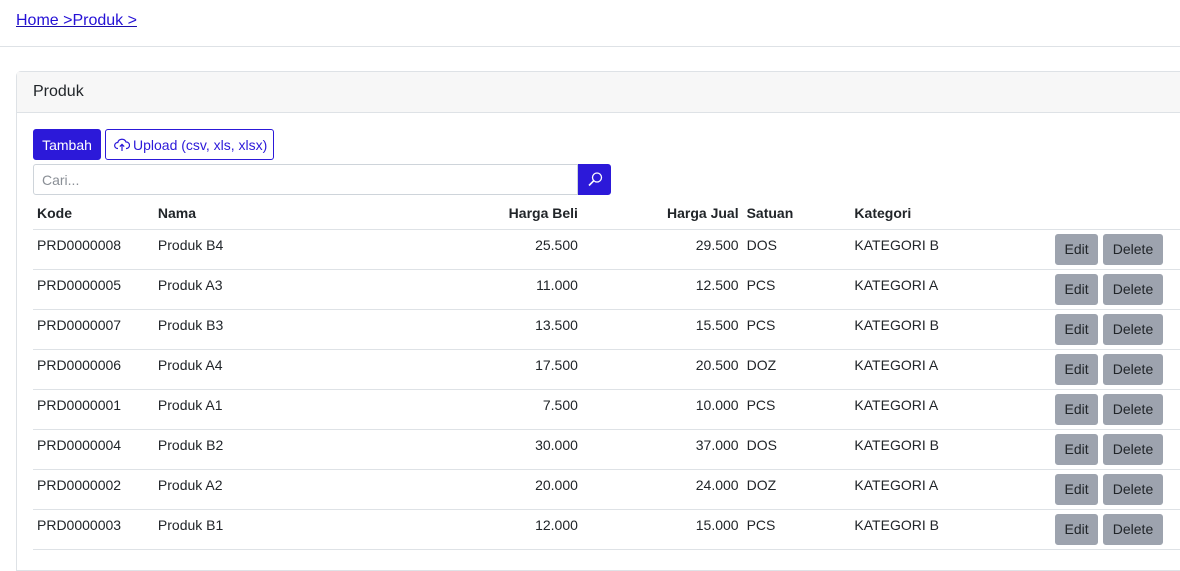 This screenshot has width=1180, height=571. Describe the element at coordinates (594, 179) in the screenshot. I see `search-button` at that location.